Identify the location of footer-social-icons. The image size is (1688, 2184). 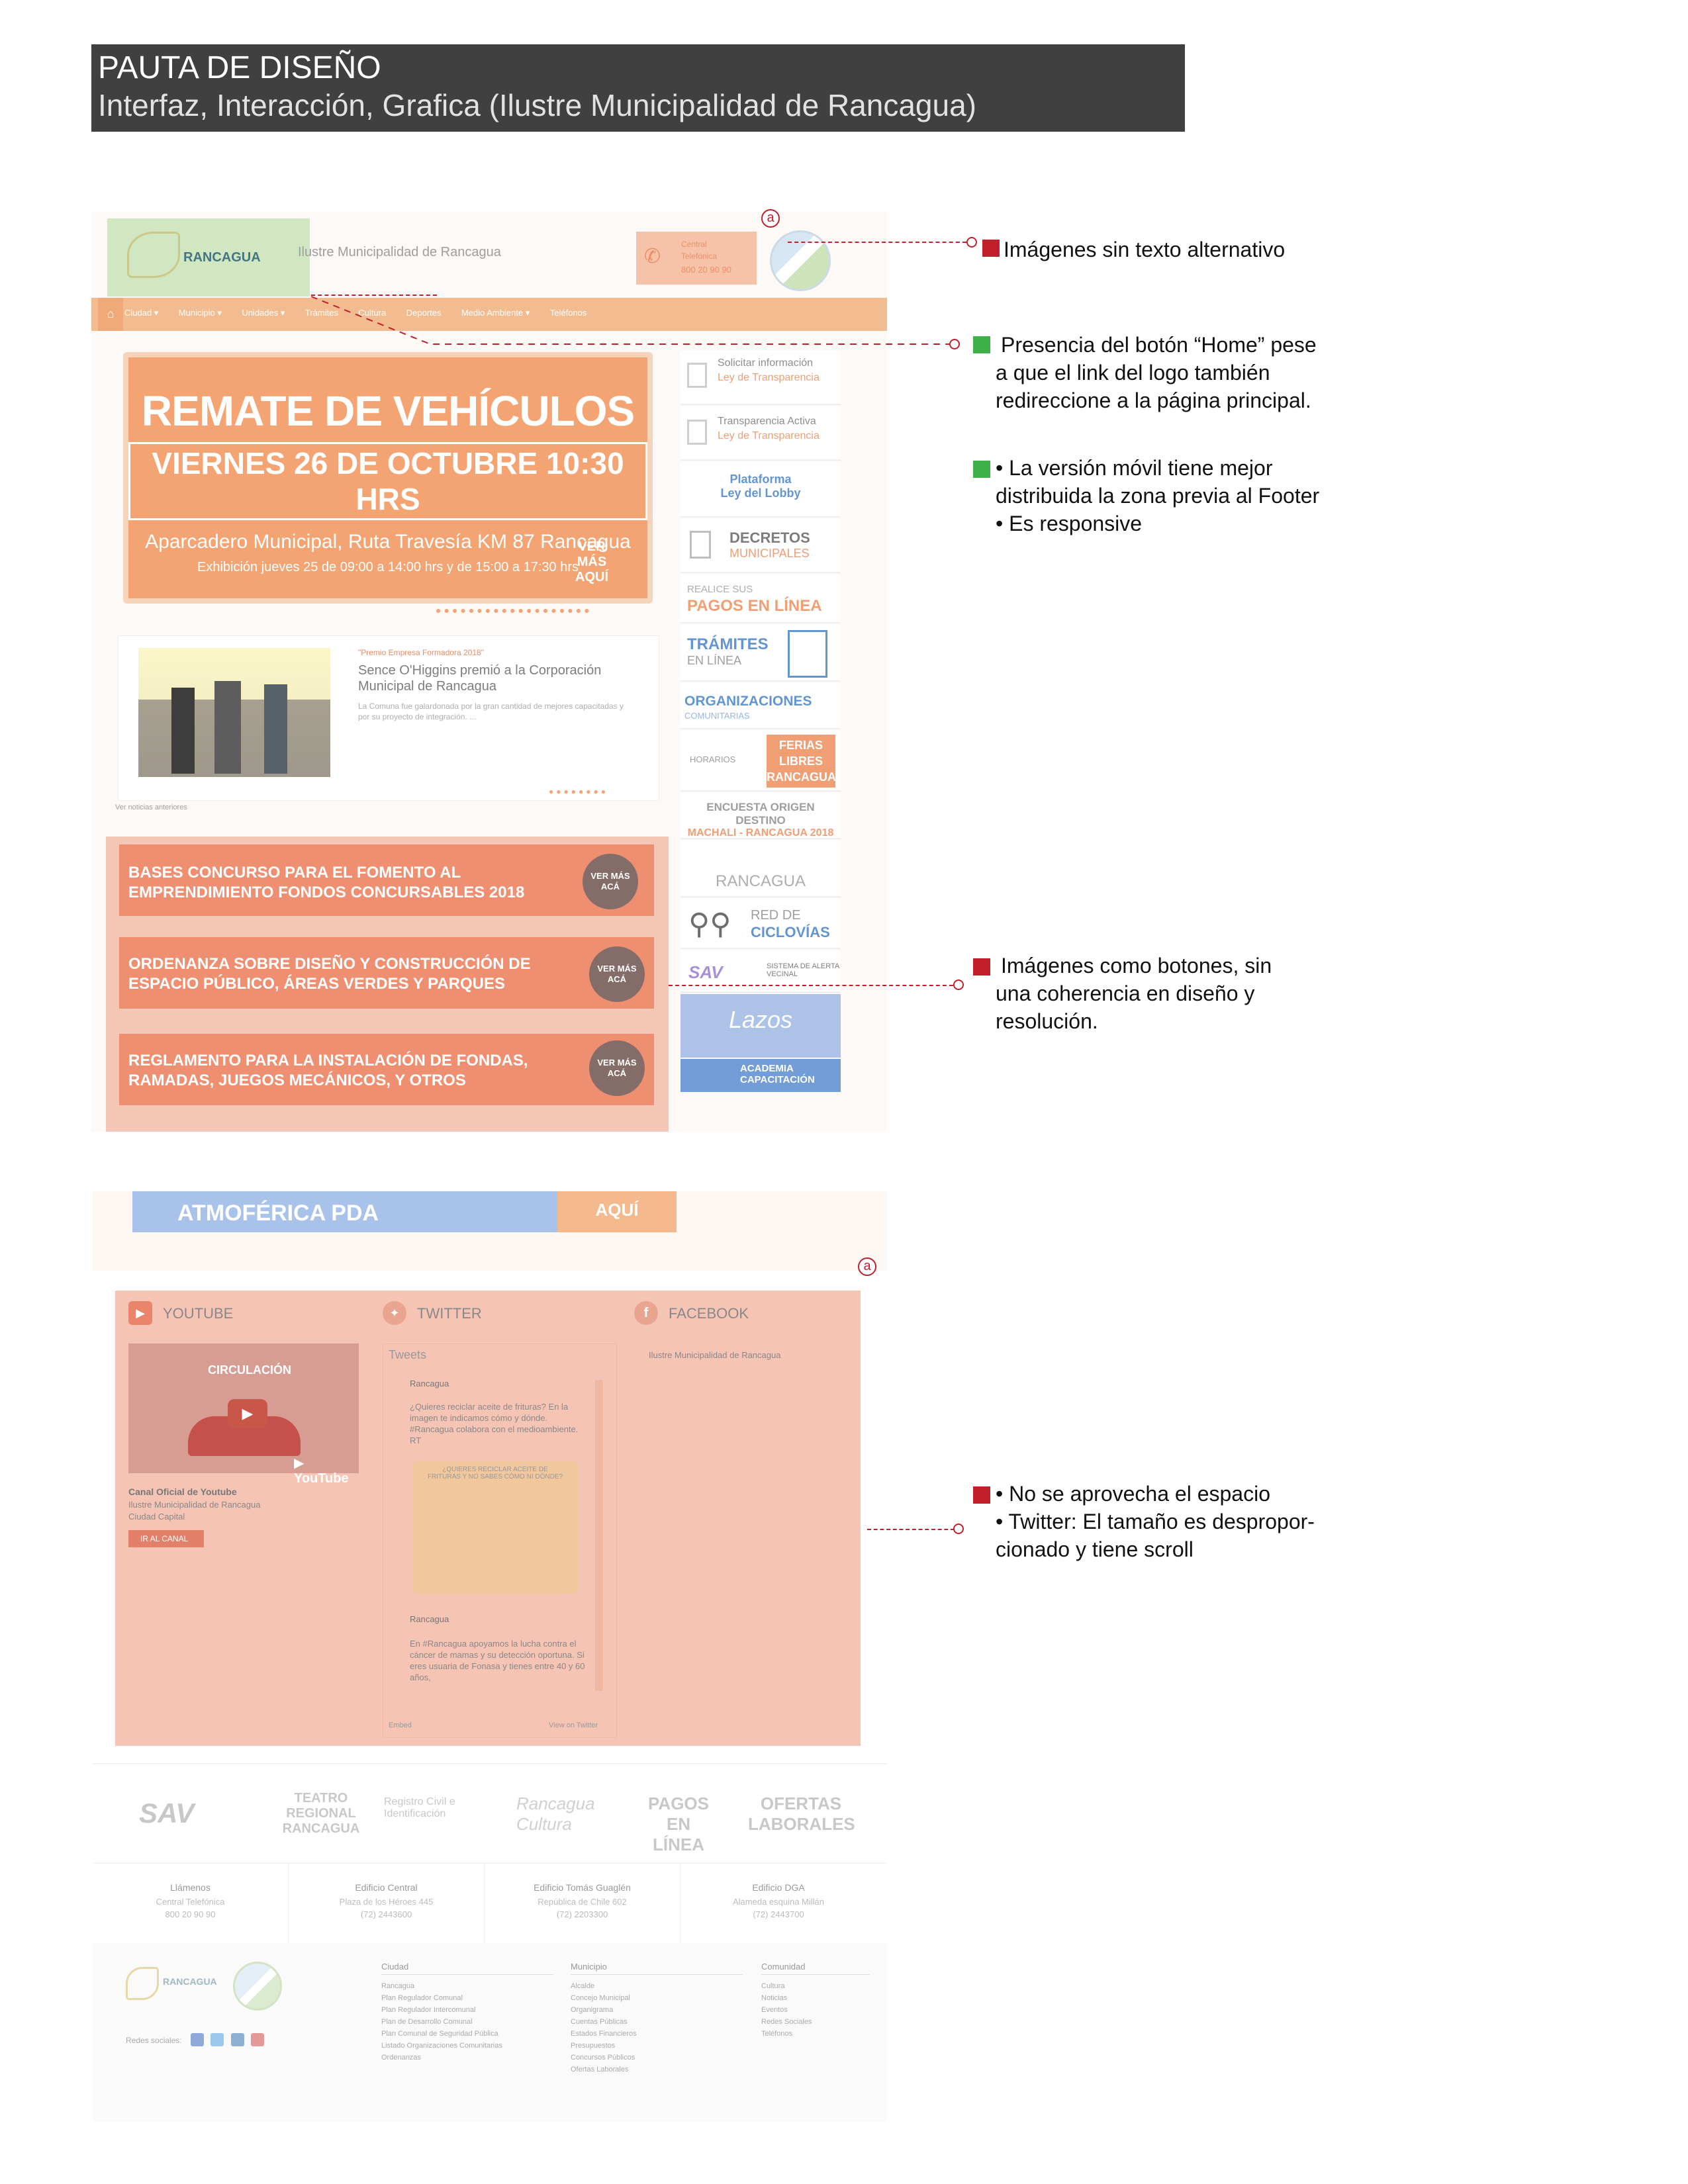
(229, 2042).